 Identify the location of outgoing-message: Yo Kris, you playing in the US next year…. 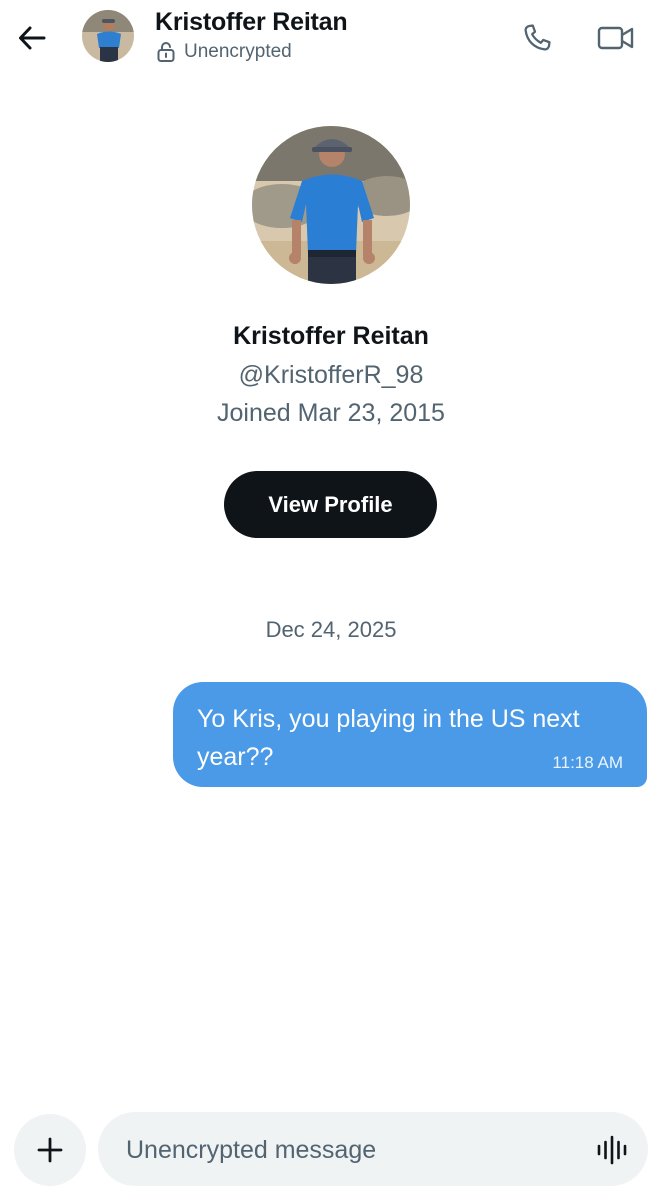
(410, 734).